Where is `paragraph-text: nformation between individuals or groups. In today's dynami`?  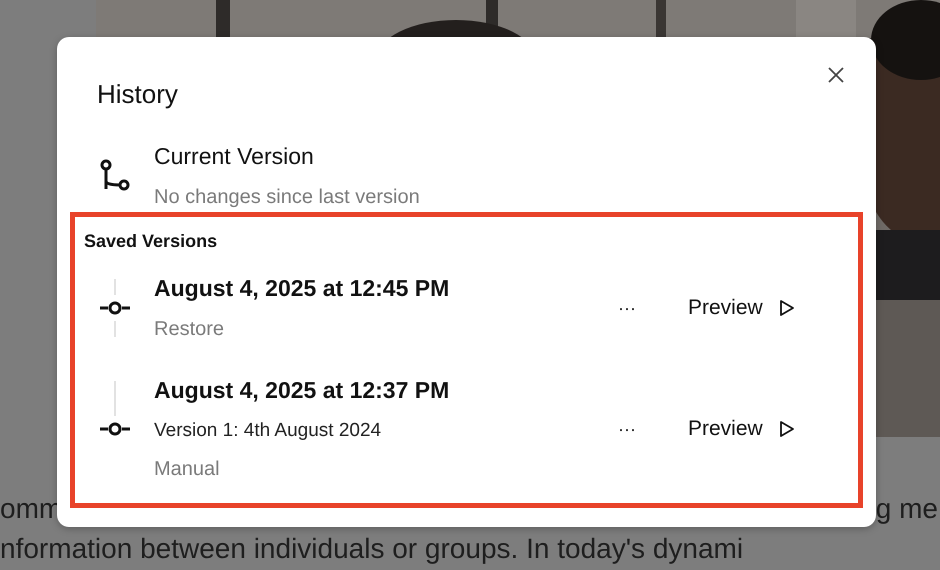 paragraph-text: nformation between individuals or groups. In today's dynami is located at coordinates (372, 549).